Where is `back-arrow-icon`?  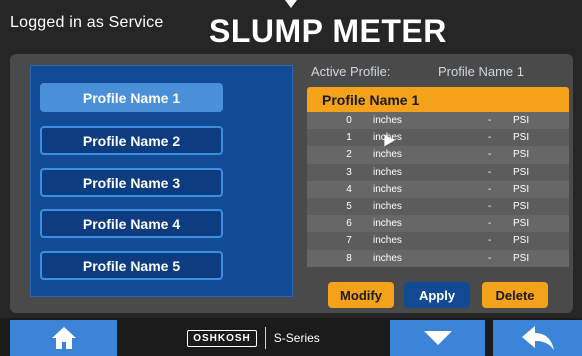
back-arrow-icon is located at coordinates (537, 338).